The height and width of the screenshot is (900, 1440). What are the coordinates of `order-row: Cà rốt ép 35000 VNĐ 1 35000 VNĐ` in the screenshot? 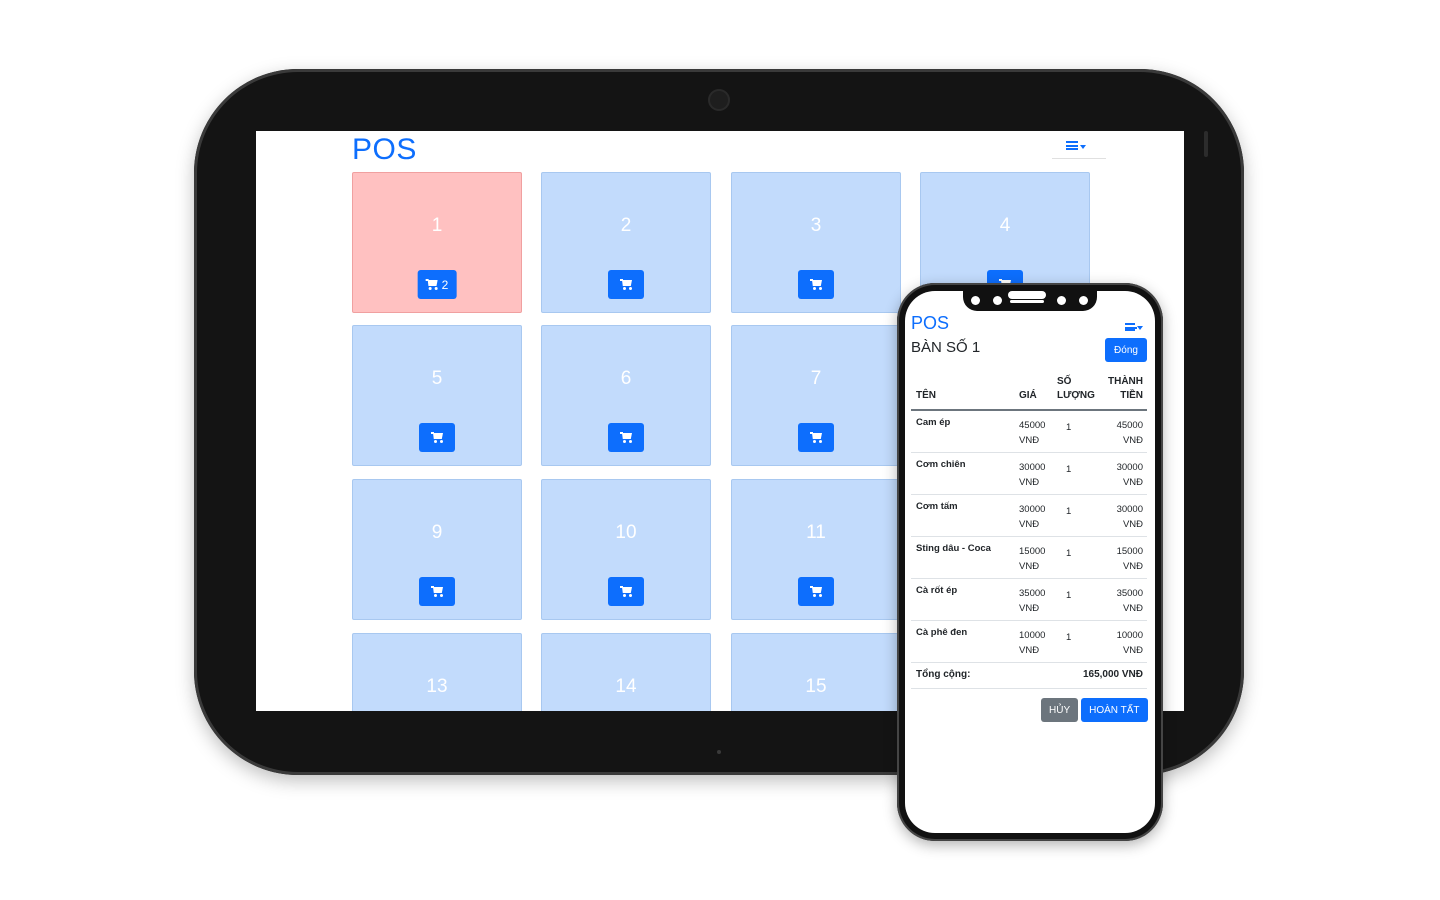 It's located at (1029, 600).